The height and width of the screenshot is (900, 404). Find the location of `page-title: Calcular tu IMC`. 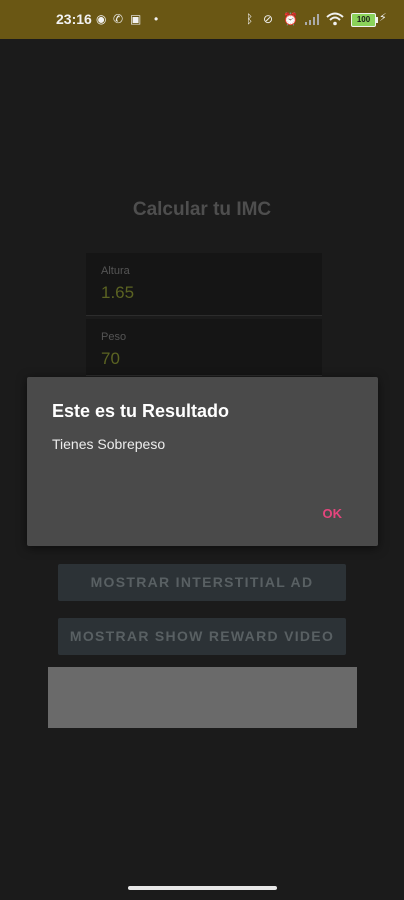

page-title: Calcular tu IMC is located at coordinates (202, 209).